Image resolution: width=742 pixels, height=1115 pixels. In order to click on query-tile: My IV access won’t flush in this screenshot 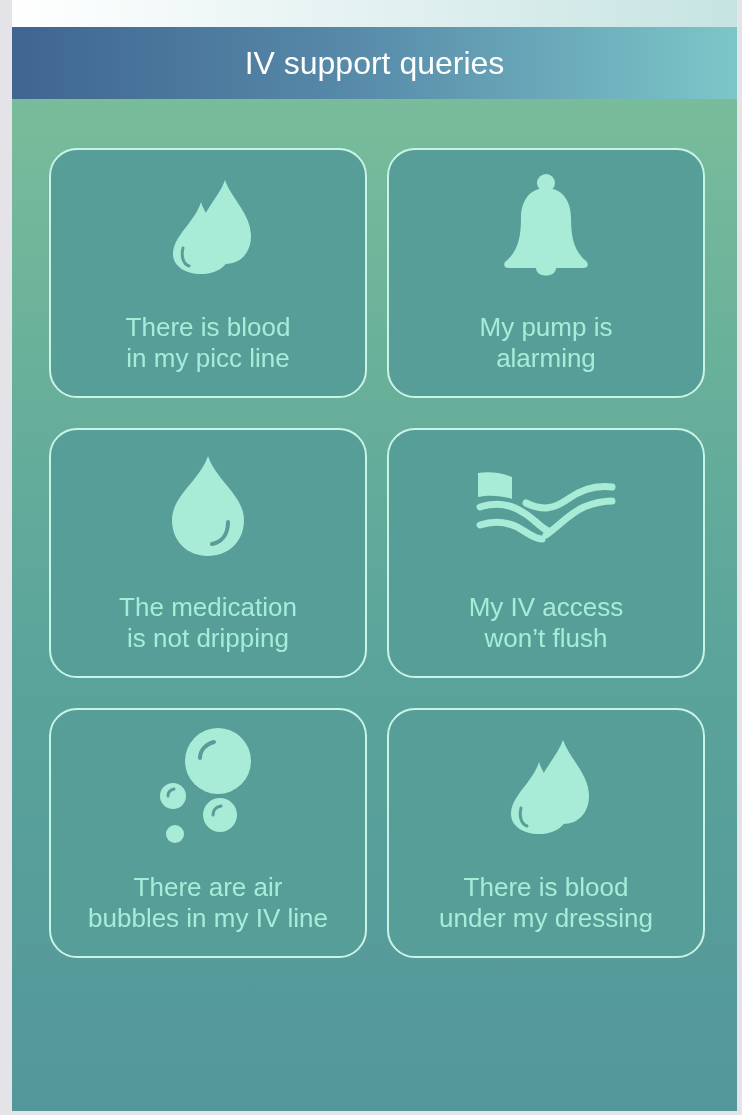, I will do `click(546, 553)`.